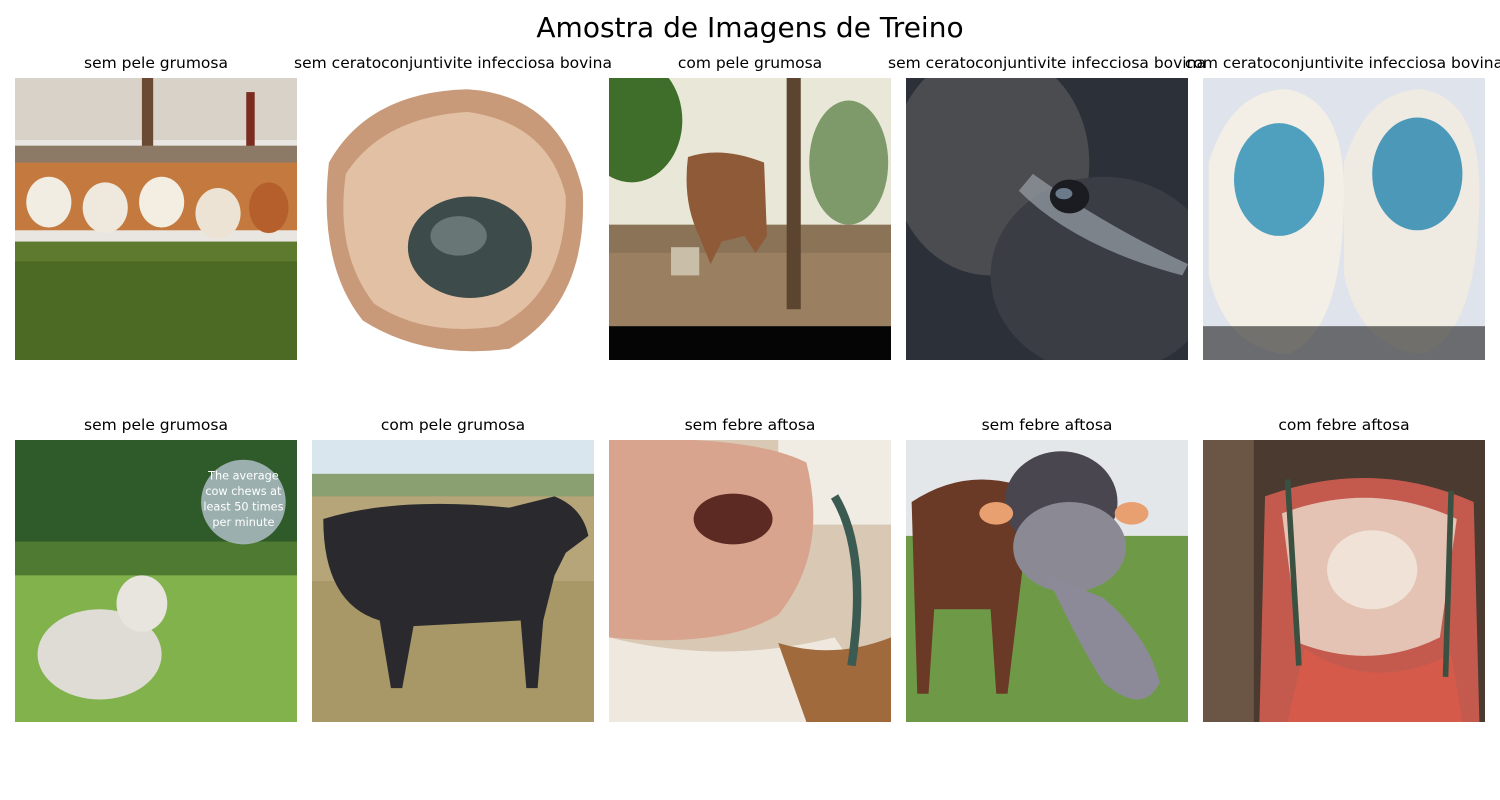  What do you see at coordinates (243, 522) in the screenshot?
I see `overlay-line: per minute` at bounding box center [243, 522].